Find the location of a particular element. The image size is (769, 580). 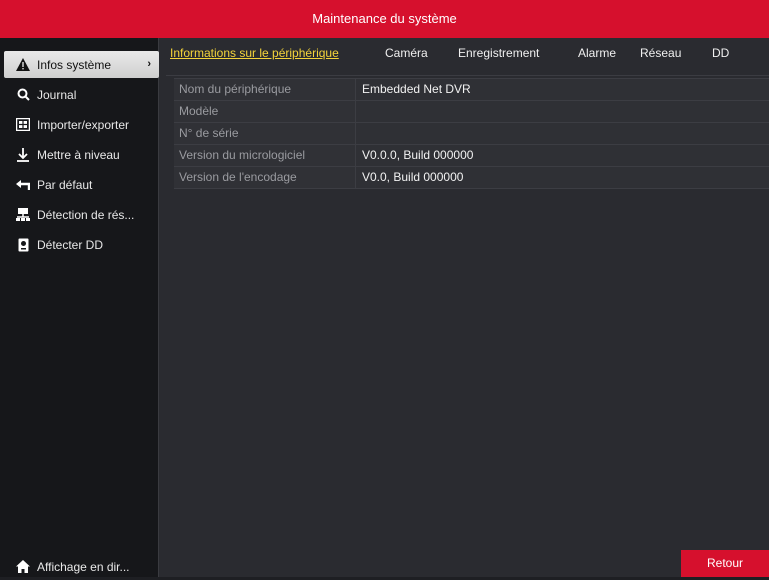

tab-network: Réseau is located at coordinates (660, 53).